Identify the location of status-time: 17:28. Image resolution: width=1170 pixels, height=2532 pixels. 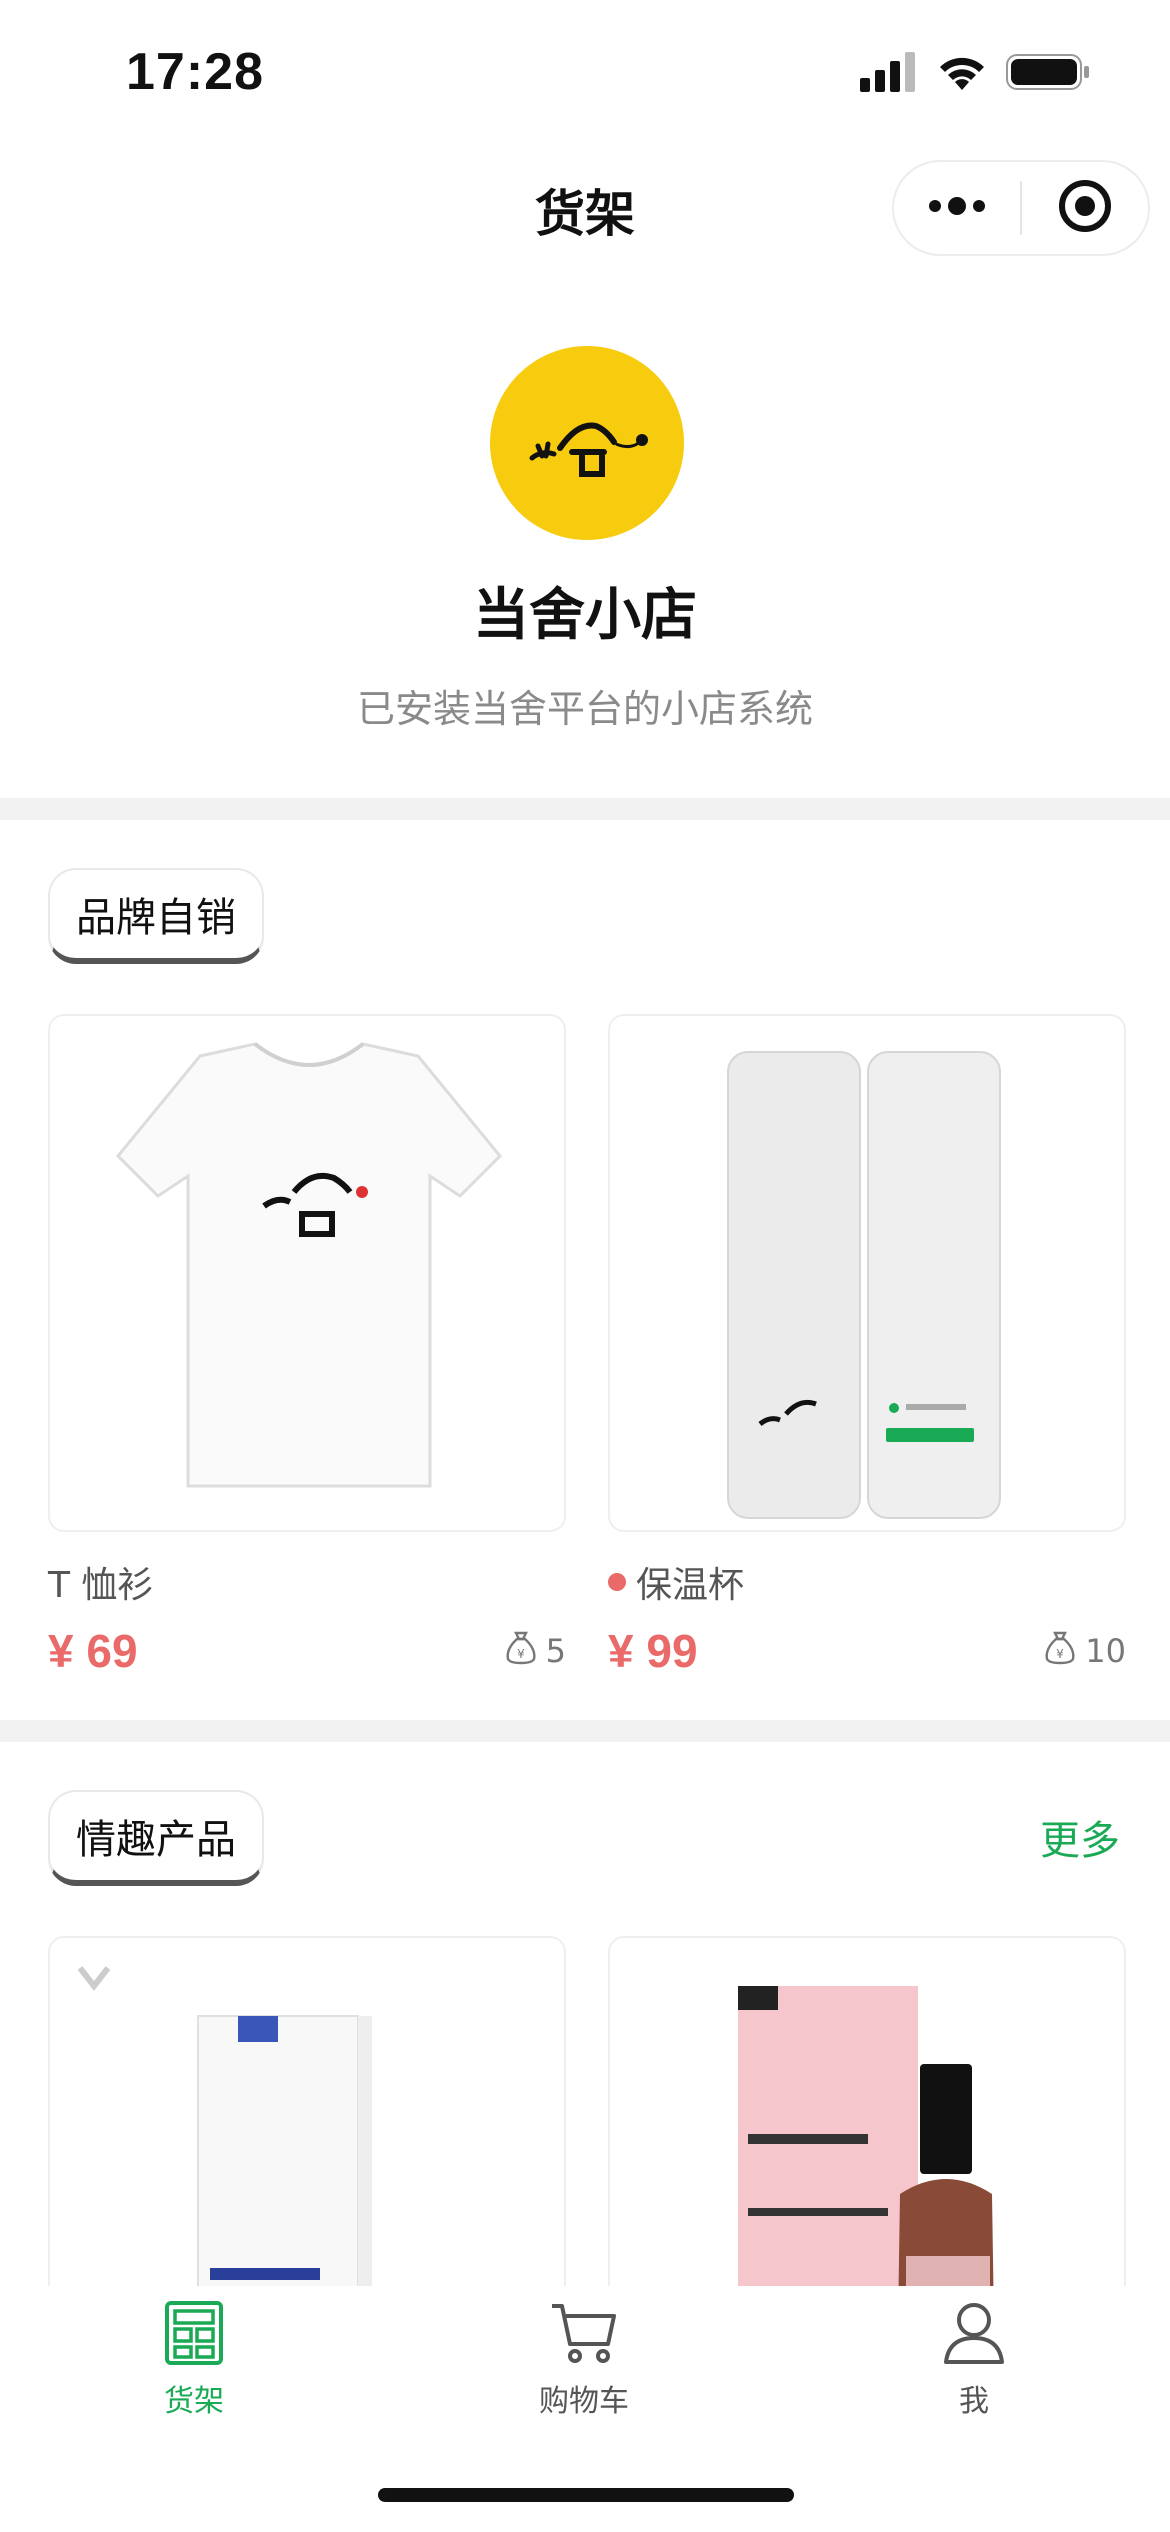
(195, 72).